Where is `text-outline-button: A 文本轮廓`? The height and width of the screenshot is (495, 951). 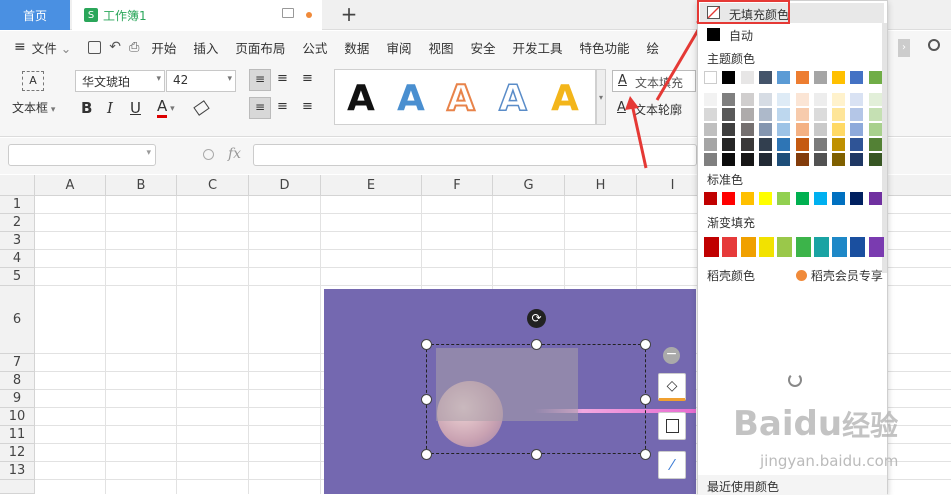 text-outline-button: A 文本轮廓 is located at coordinates (654, 109).